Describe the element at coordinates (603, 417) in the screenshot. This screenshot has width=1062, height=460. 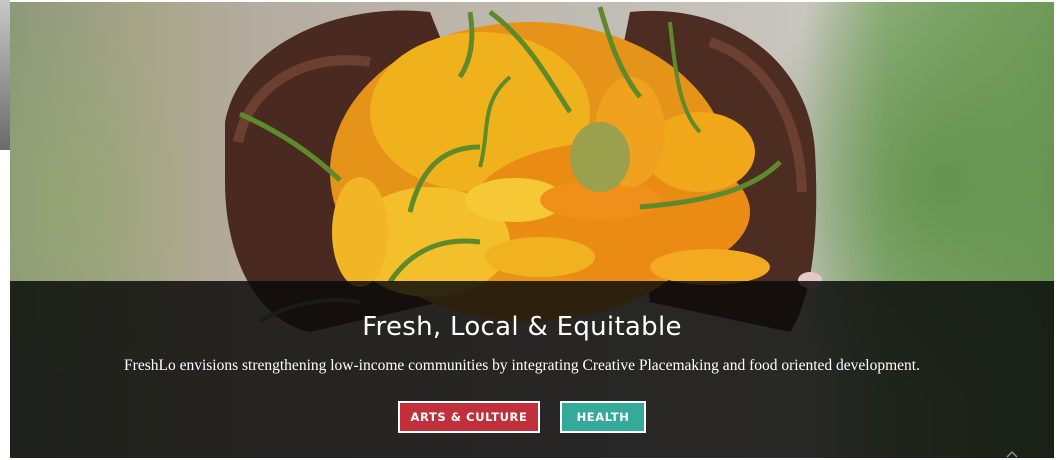
I see `health-button: HEALTH` at that location.